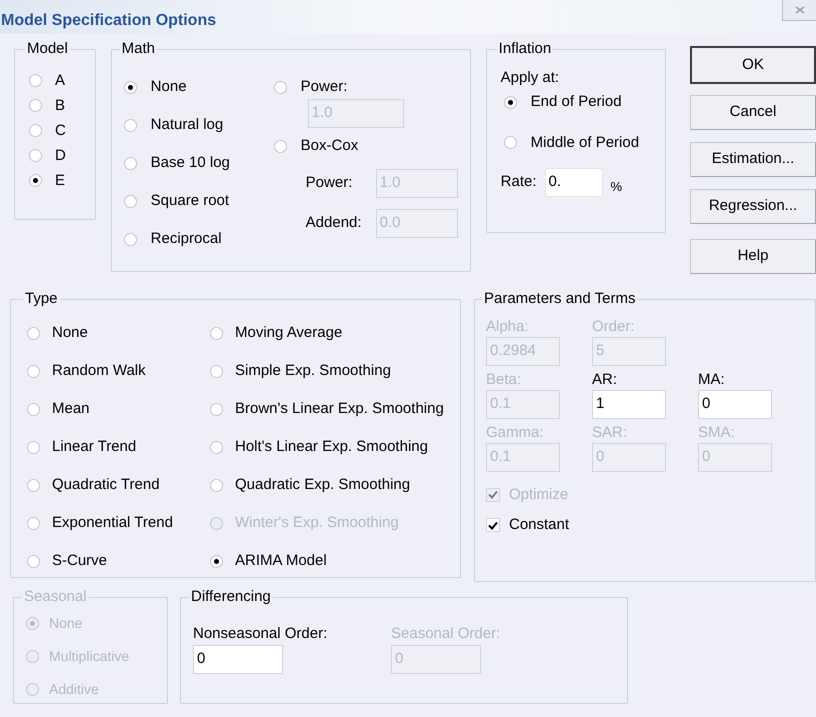  Describe the element at coordinates (334, 223) in the screenshot. I see `field-label: Addend:` at that location.